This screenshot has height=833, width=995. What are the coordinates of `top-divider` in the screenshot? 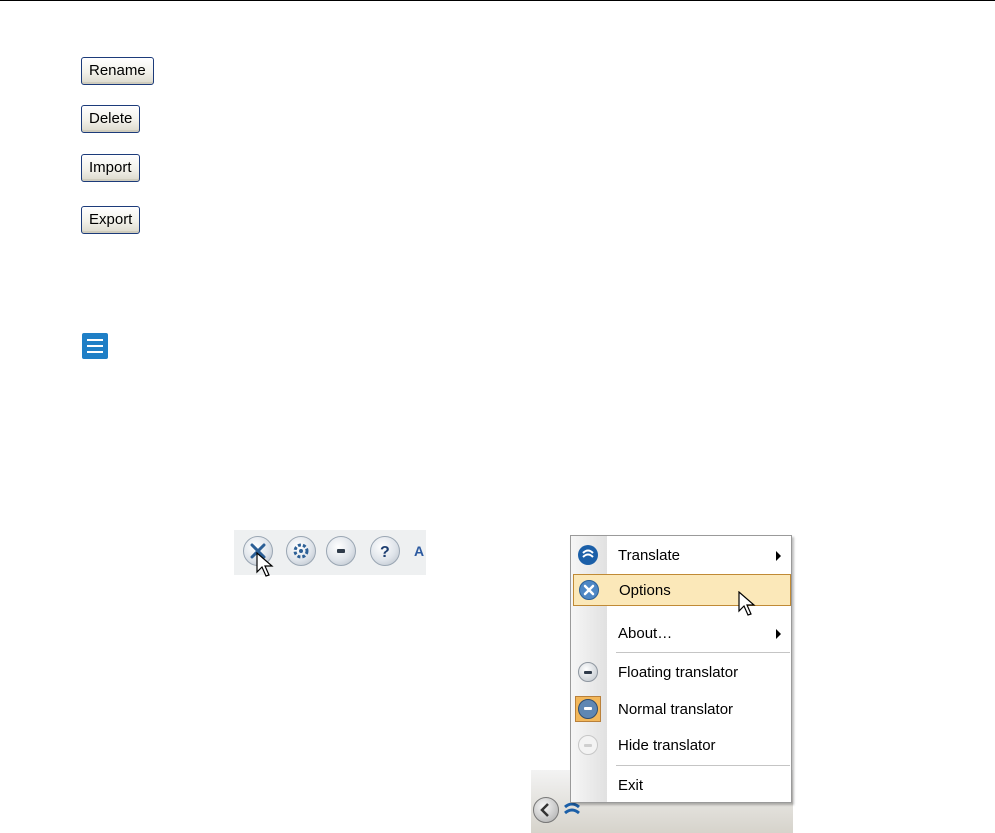 It's located at (497, 0).